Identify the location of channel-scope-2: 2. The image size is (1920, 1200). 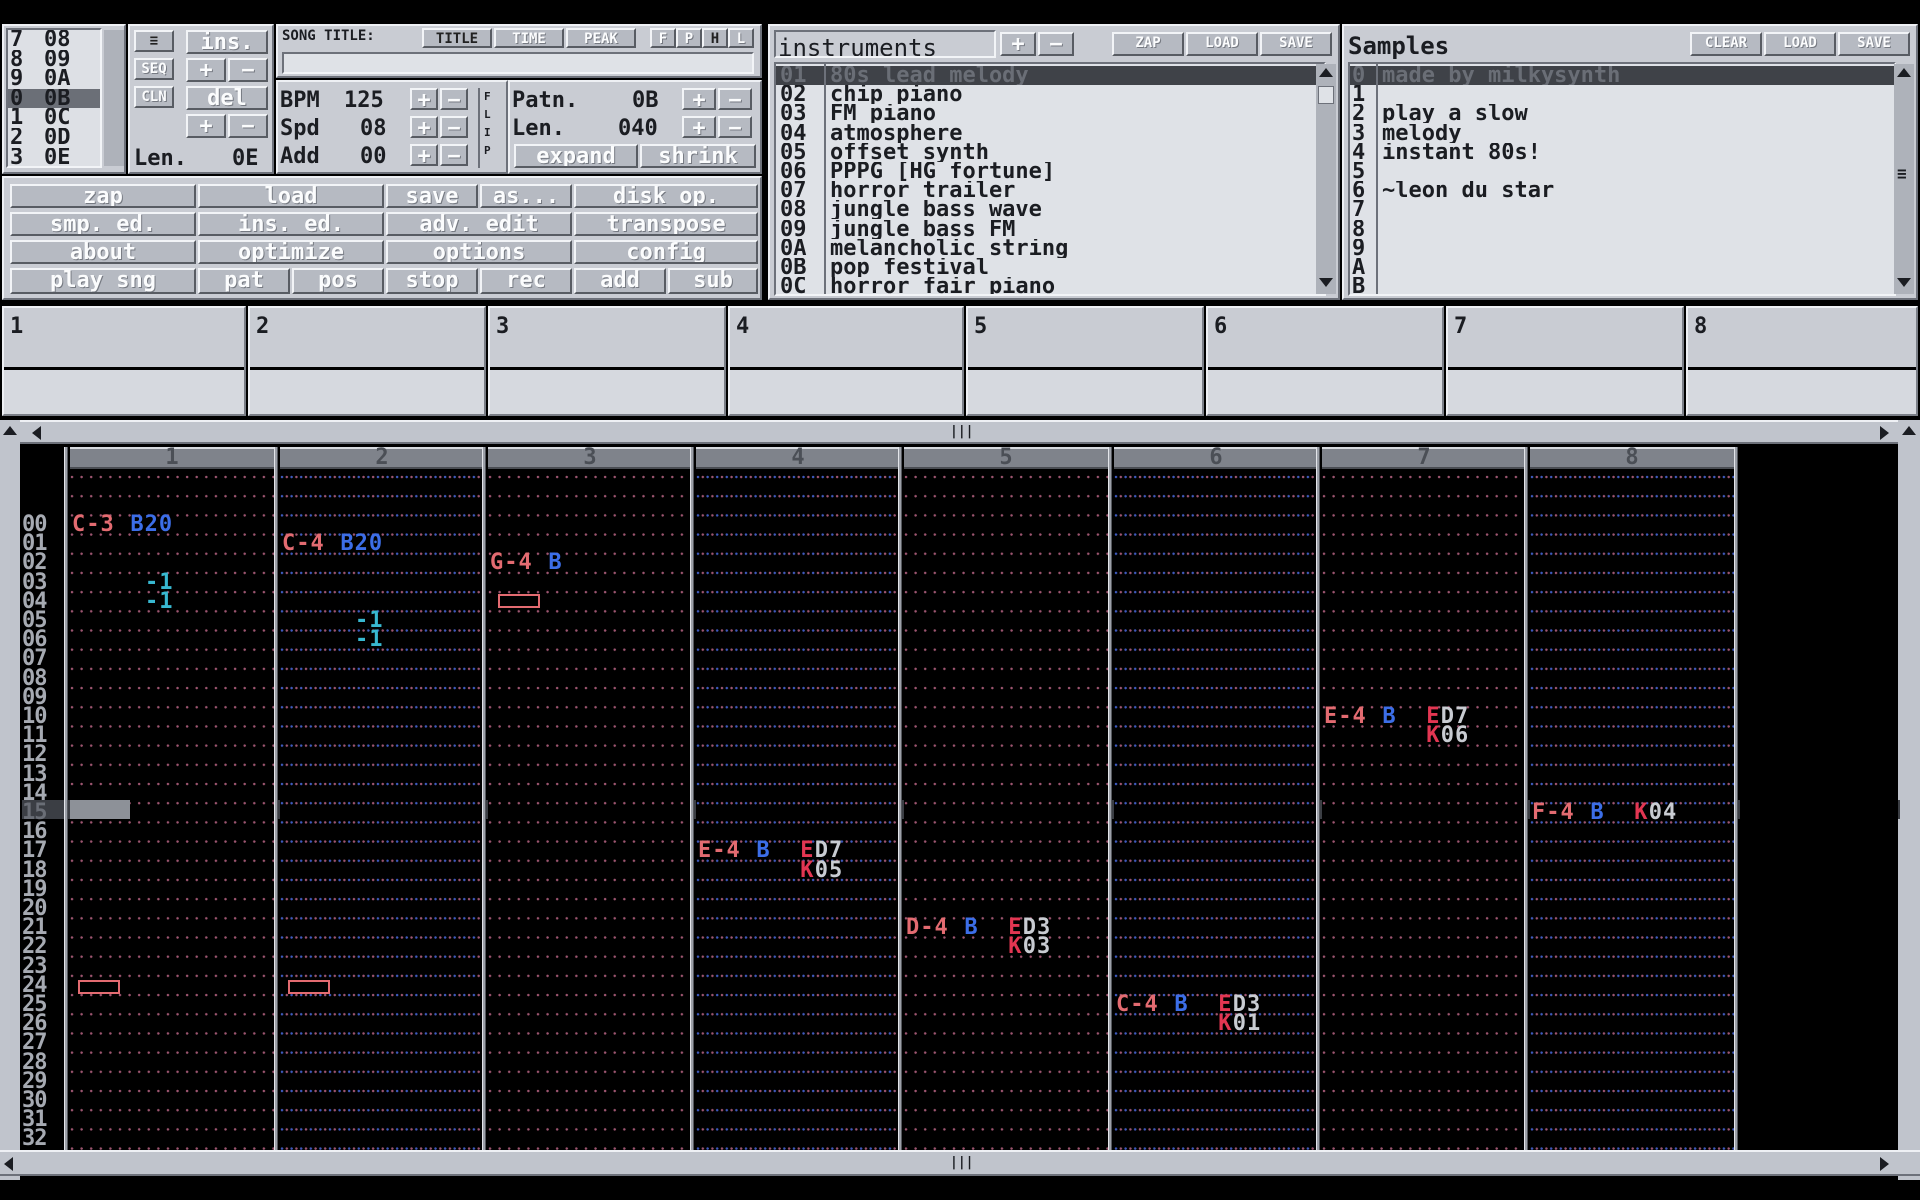
(367, 361).